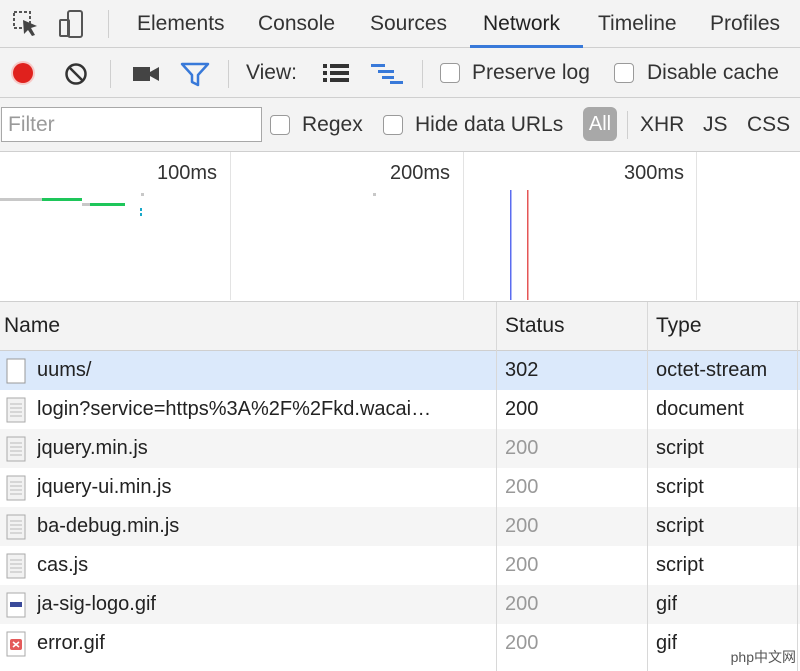 Image resolution: width=800 pixels, height=671 pixels. Describe the element at coordinates (400, 643) in the screenshot. I see `table-row: error.gif 200 gif` at that location.